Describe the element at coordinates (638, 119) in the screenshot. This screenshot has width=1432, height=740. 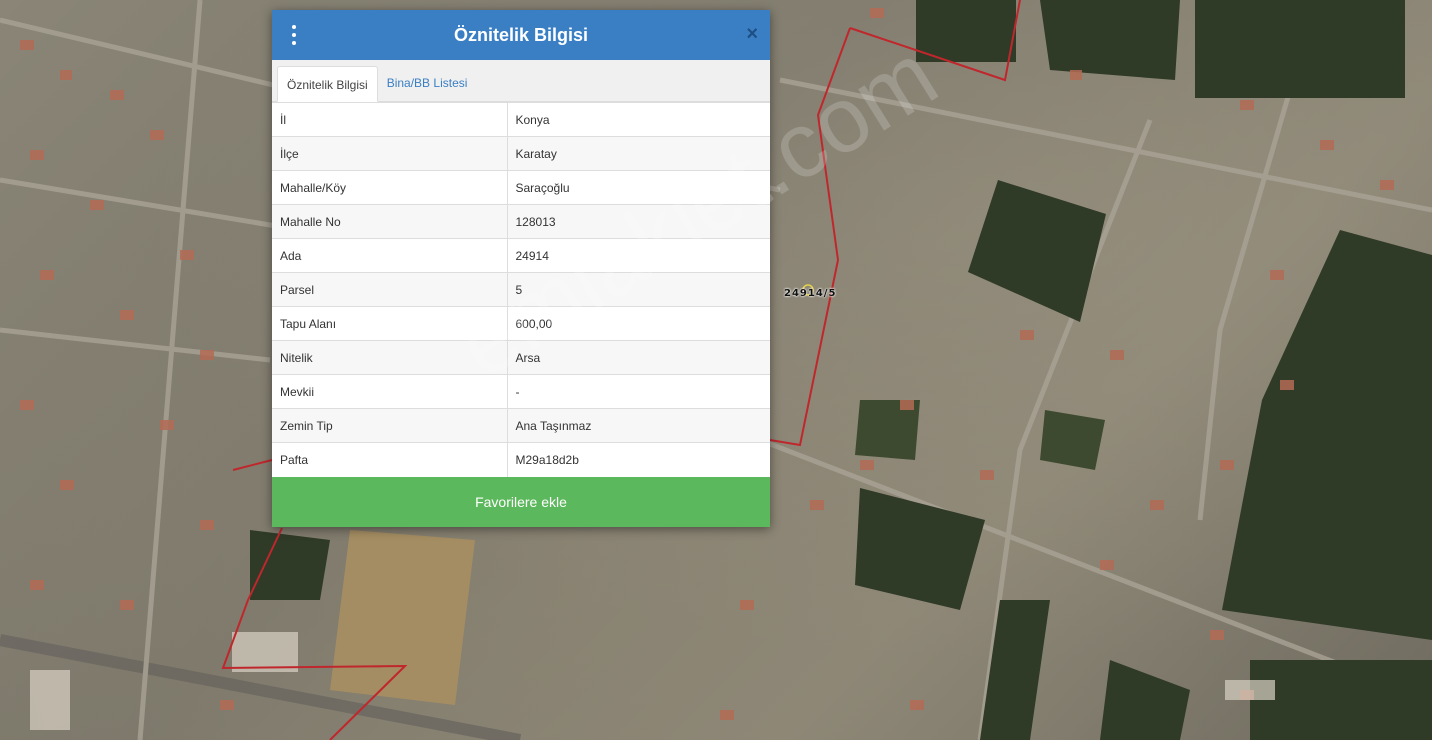
I see `row-value: Konya` at that location.